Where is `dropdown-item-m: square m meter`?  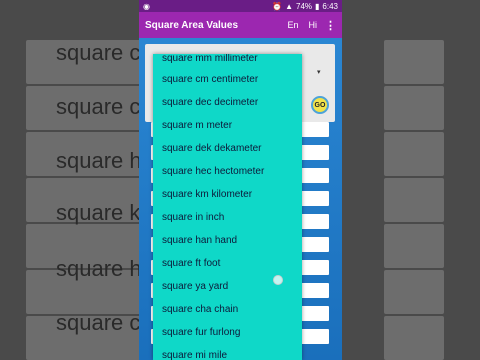
dropdown-item-m: square m meter is located at coordinates (197, 125).